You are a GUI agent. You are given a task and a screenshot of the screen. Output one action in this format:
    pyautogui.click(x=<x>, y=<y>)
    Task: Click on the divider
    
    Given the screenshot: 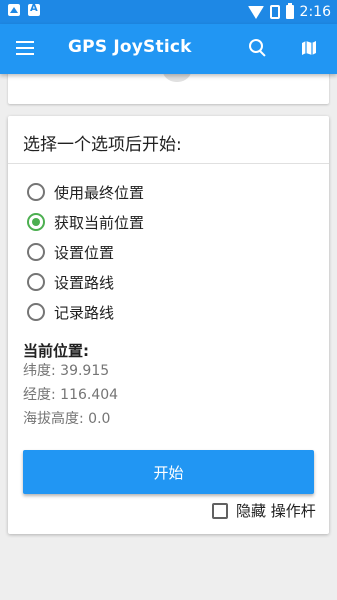 What is the action you would take?
    pyautogui.click(x=168, y=163)
    